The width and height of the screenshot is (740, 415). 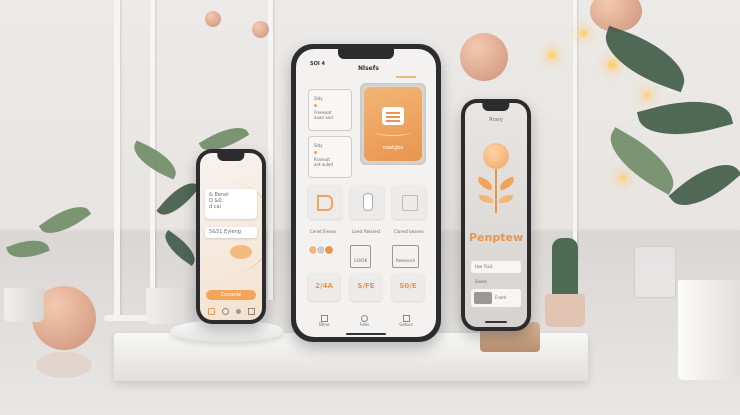 I want to click on stat-tile: 2/4A, so click(x=324, y=287).